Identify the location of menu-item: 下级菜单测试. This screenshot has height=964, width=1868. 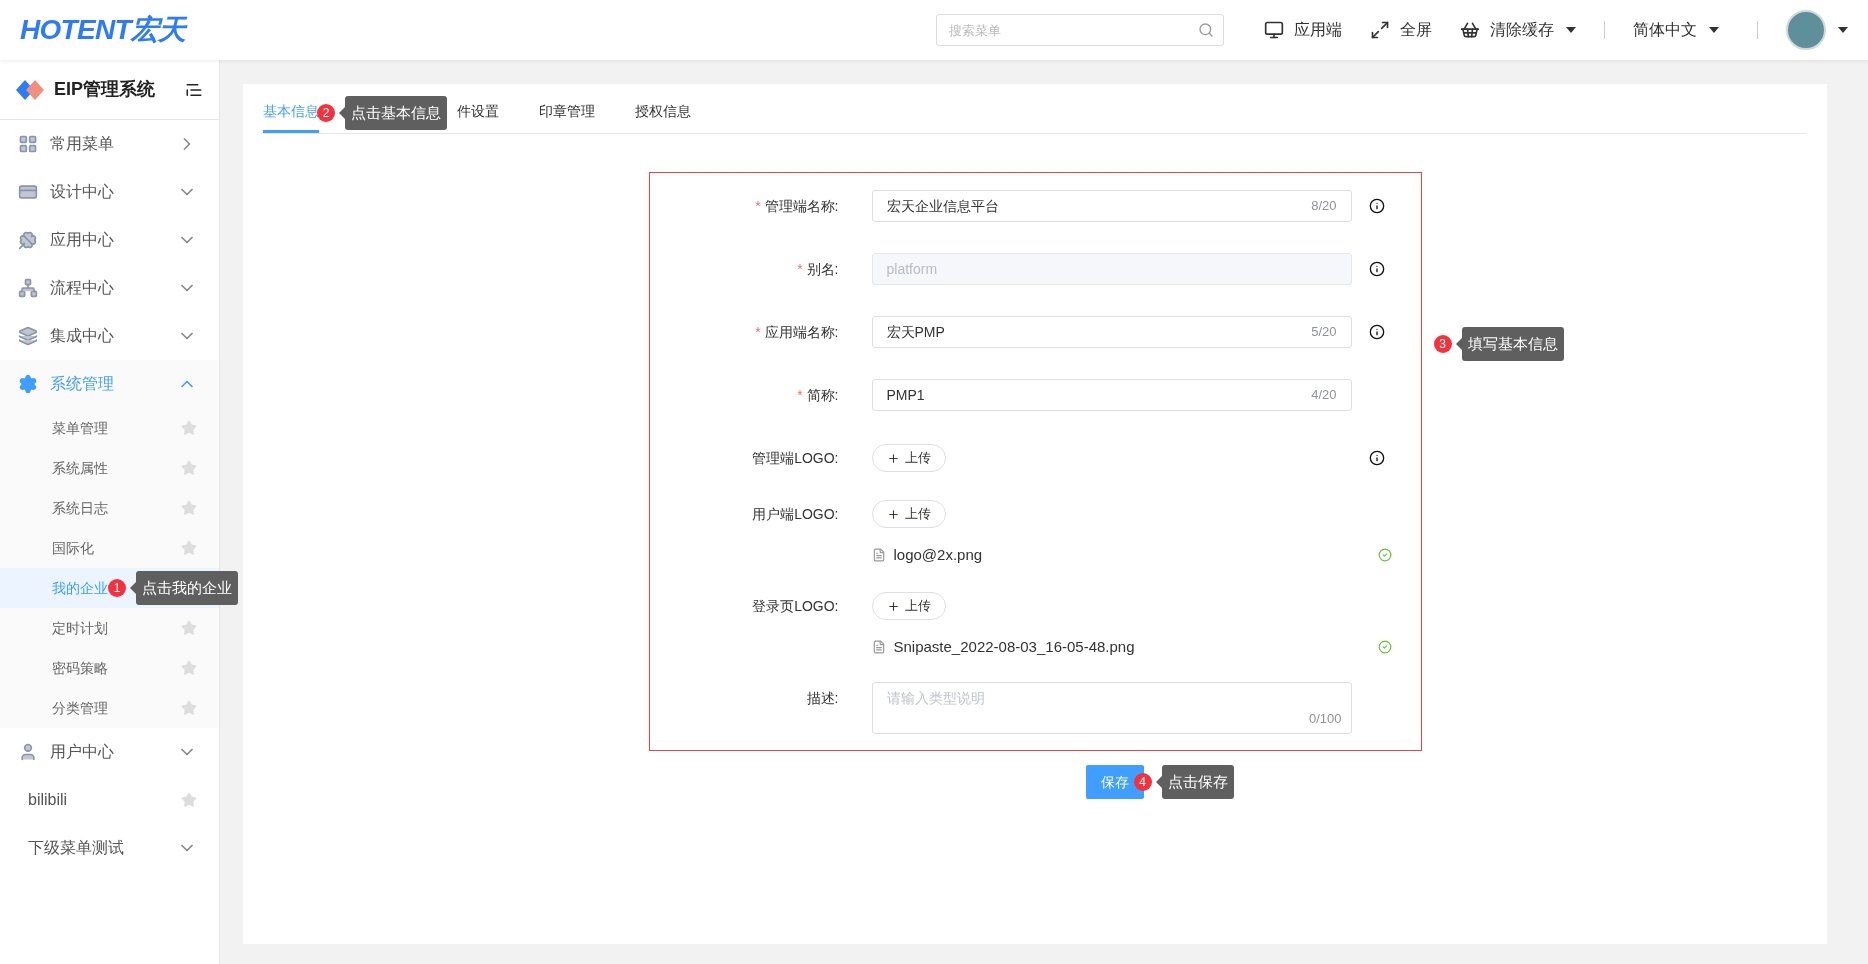
(109, 848).